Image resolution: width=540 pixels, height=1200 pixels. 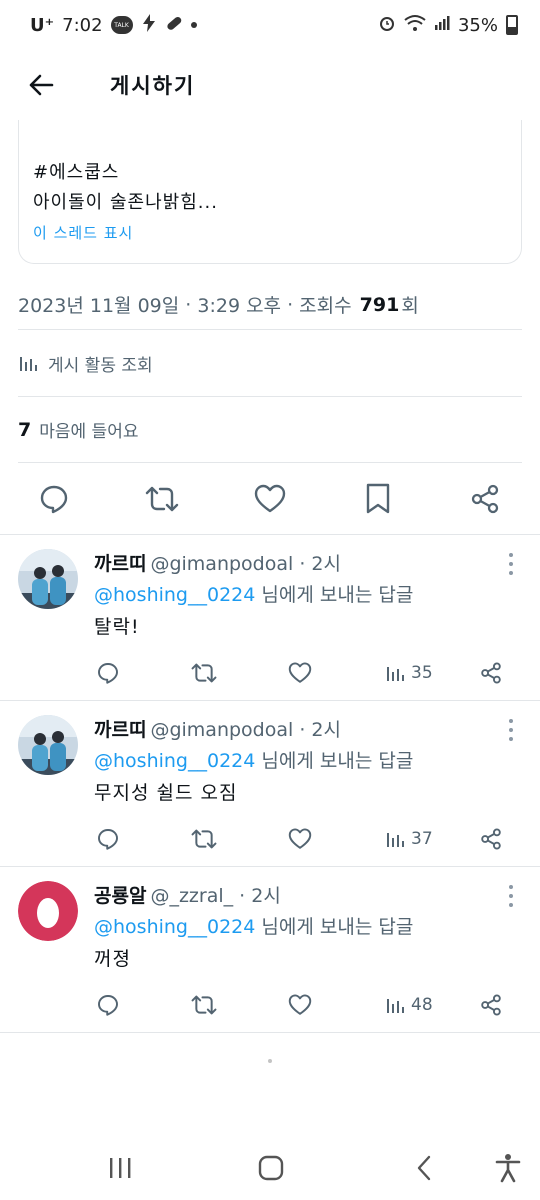 What do you see at coordinates (193, 25) in the screenshot?
I see `notification-dot-icon` at bounding box center [193, 25].